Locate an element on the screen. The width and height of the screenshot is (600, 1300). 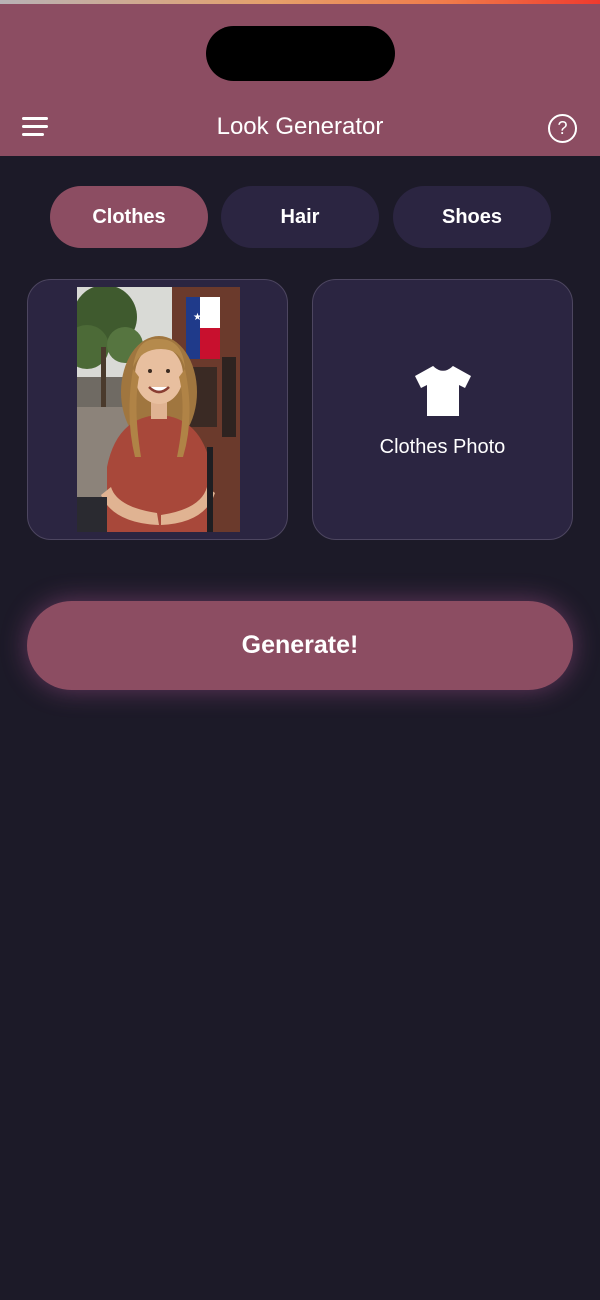
app-header: Look Generator ? is located at coordinates (300, 80).